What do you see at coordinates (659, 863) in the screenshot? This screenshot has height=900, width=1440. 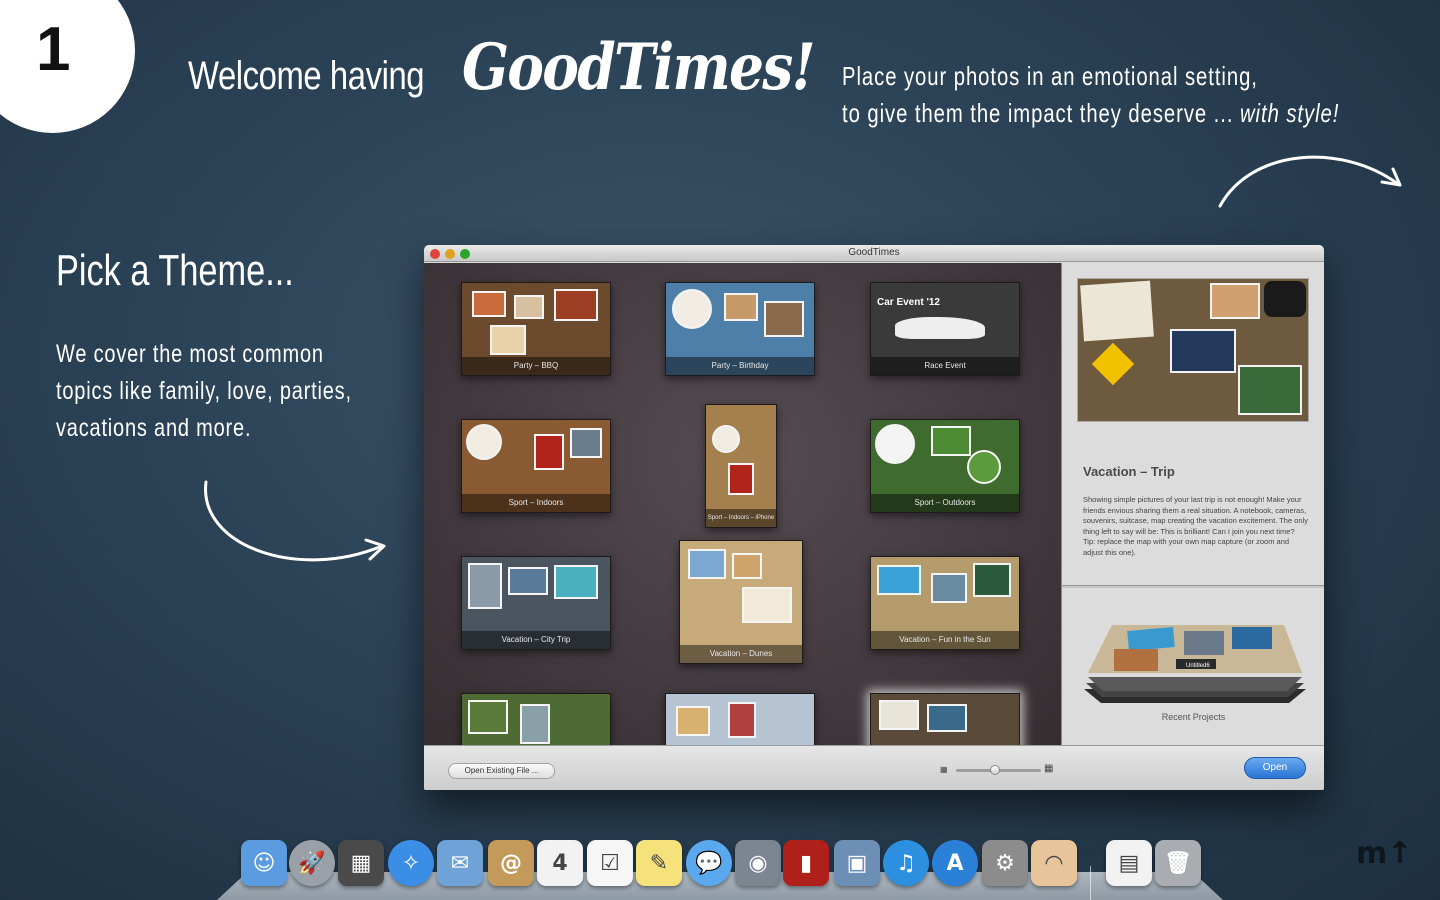 I see `notes-icon: ✎` at bounding box center [659, 863].